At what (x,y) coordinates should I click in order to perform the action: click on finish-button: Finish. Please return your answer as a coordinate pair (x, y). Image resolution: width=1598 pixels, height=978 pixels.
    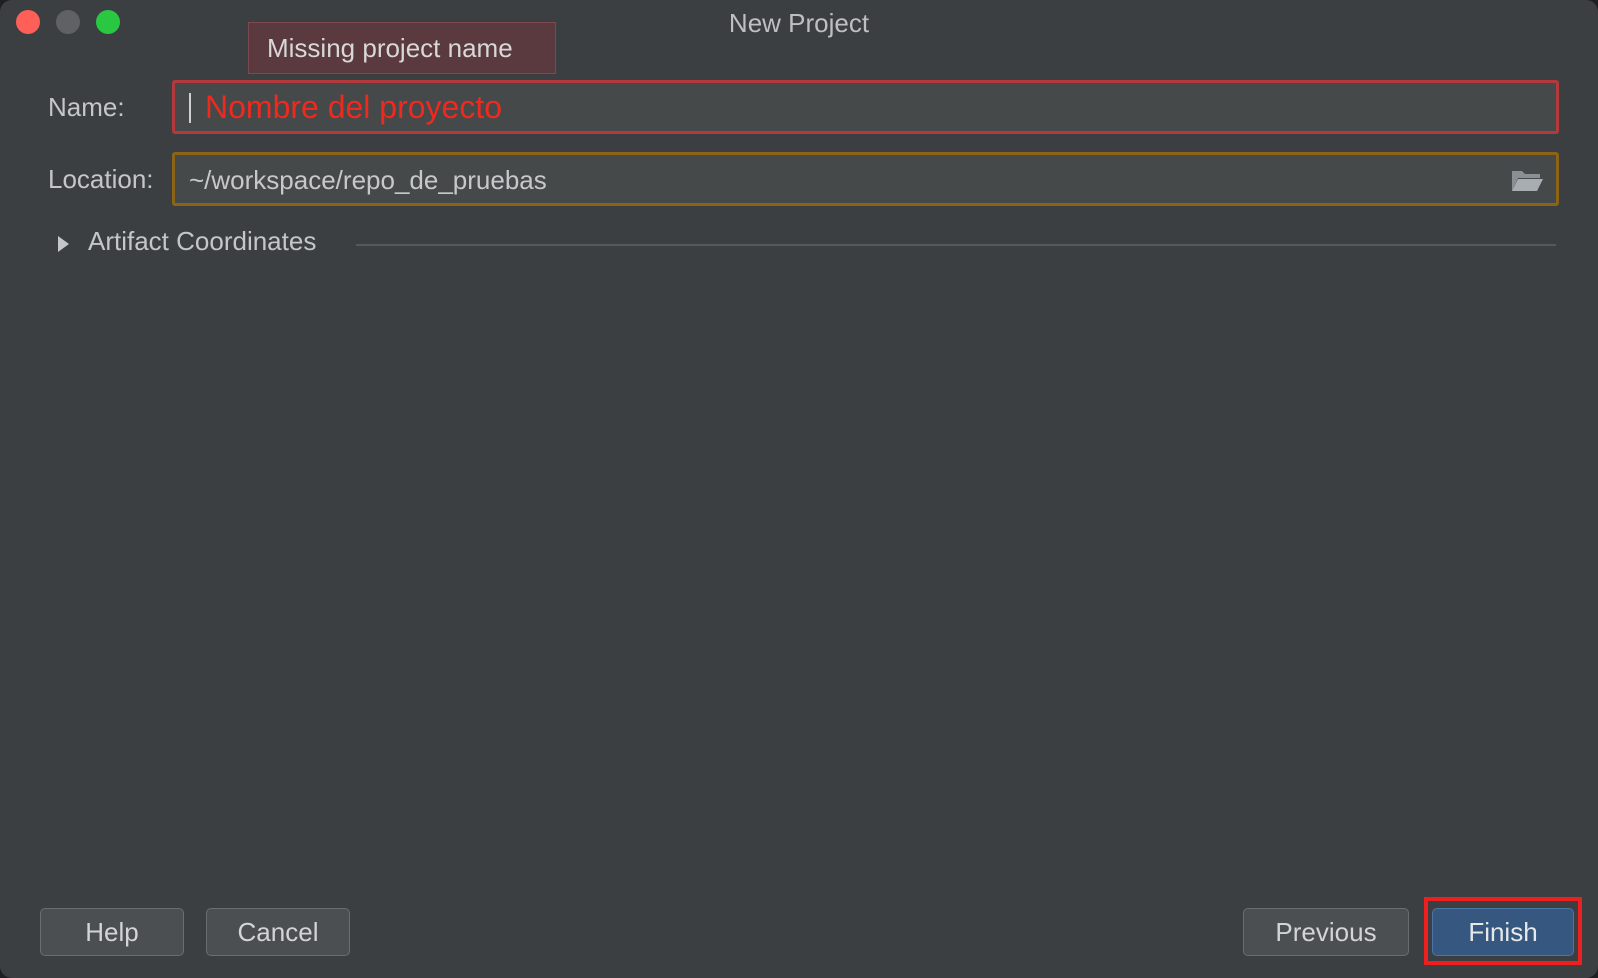
    Looking at the image, I should click on (1503, 932).